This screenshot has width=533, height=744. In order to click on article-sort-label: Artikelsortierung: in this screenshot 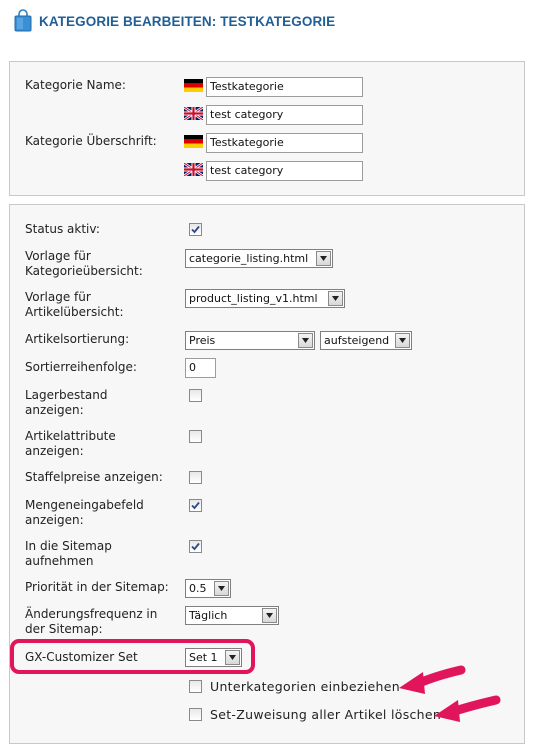, I will do `click(77, 339)`.